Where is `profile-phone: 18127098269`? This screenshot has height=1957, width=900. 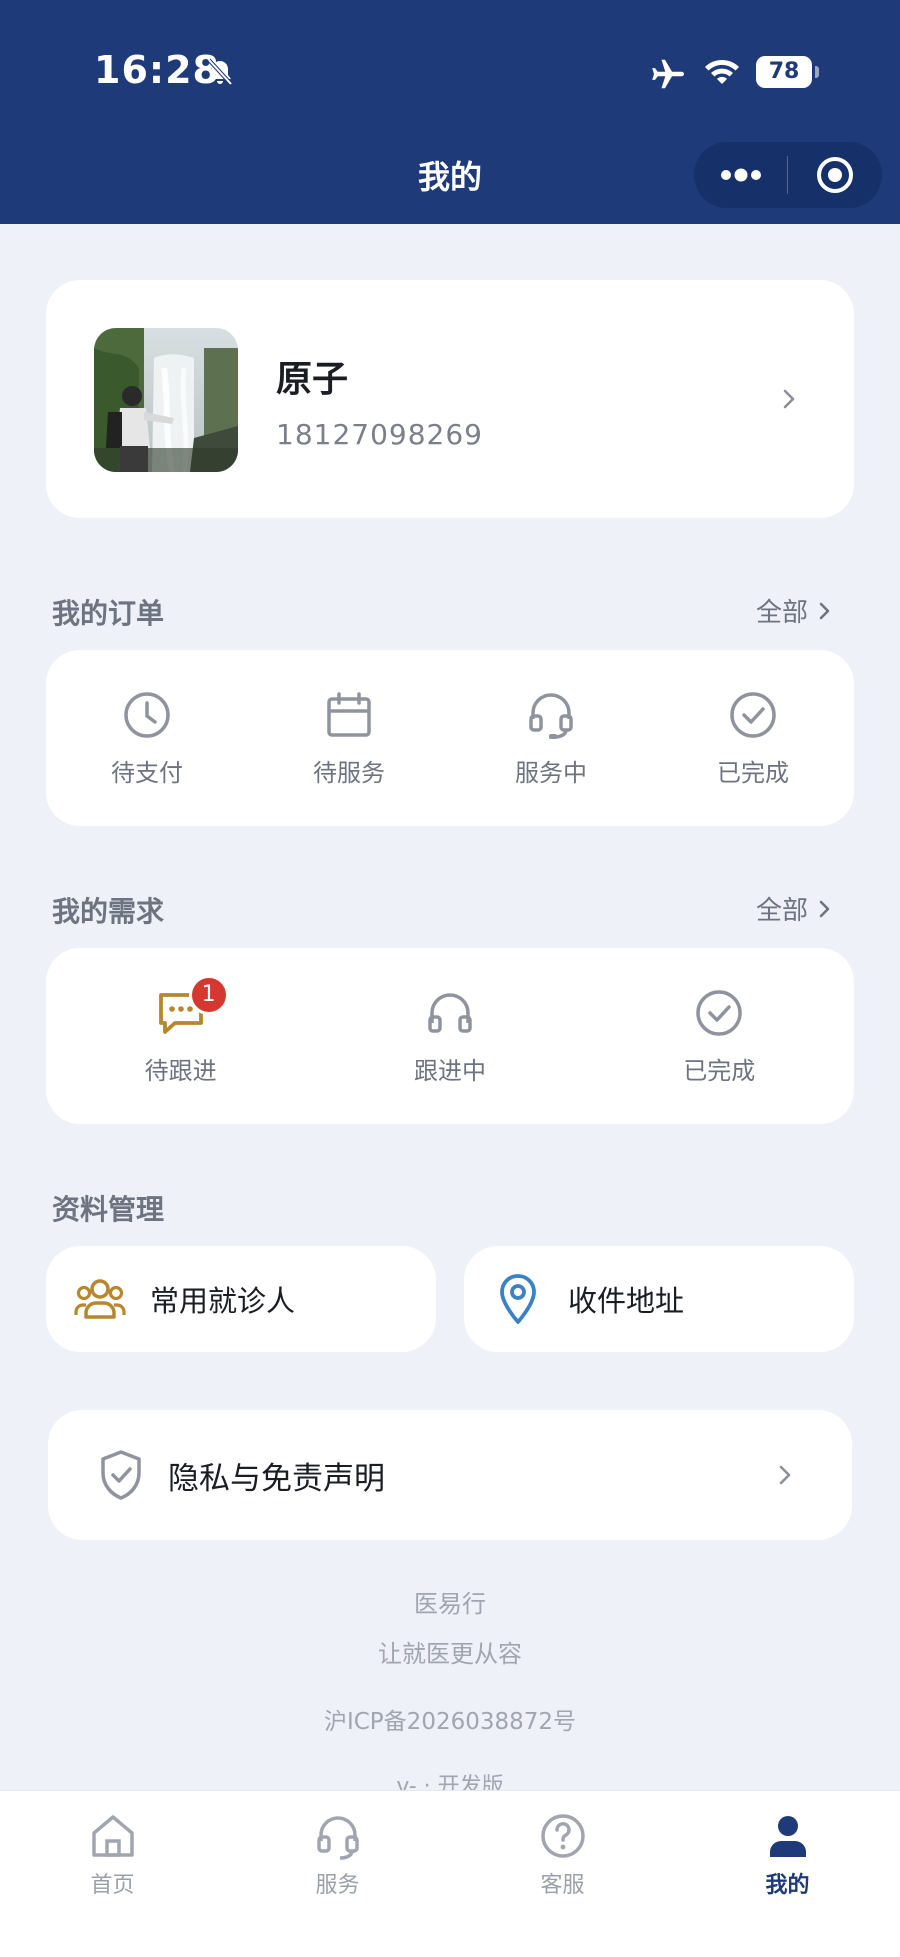 profile-phone: 18127098269 is located at coordinates (379, 434).